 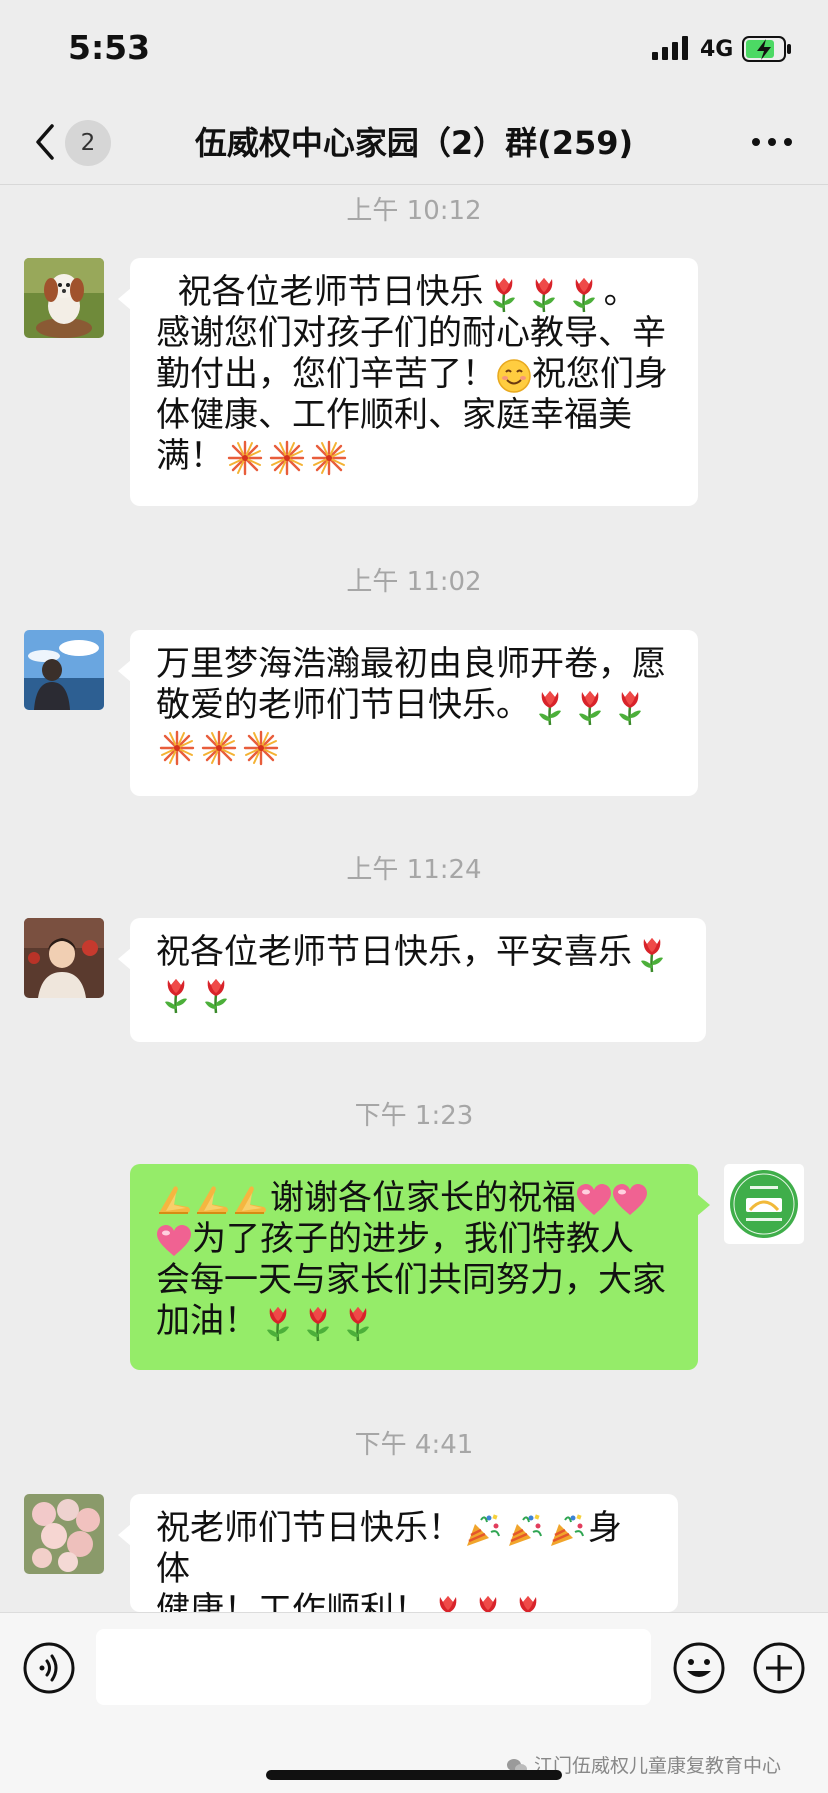 I want to click on message-text: 加油！, so click(x=207, y=1321).